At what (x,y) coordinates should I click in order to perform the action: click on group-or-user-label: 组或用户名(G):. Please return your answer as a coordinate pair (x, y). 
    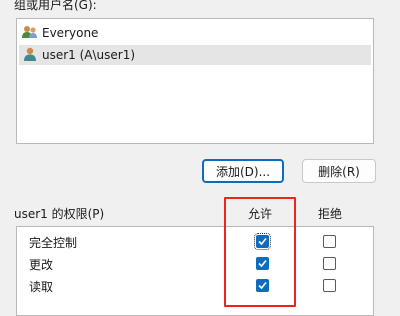
    Looking at the image, I should click on (55, 6).